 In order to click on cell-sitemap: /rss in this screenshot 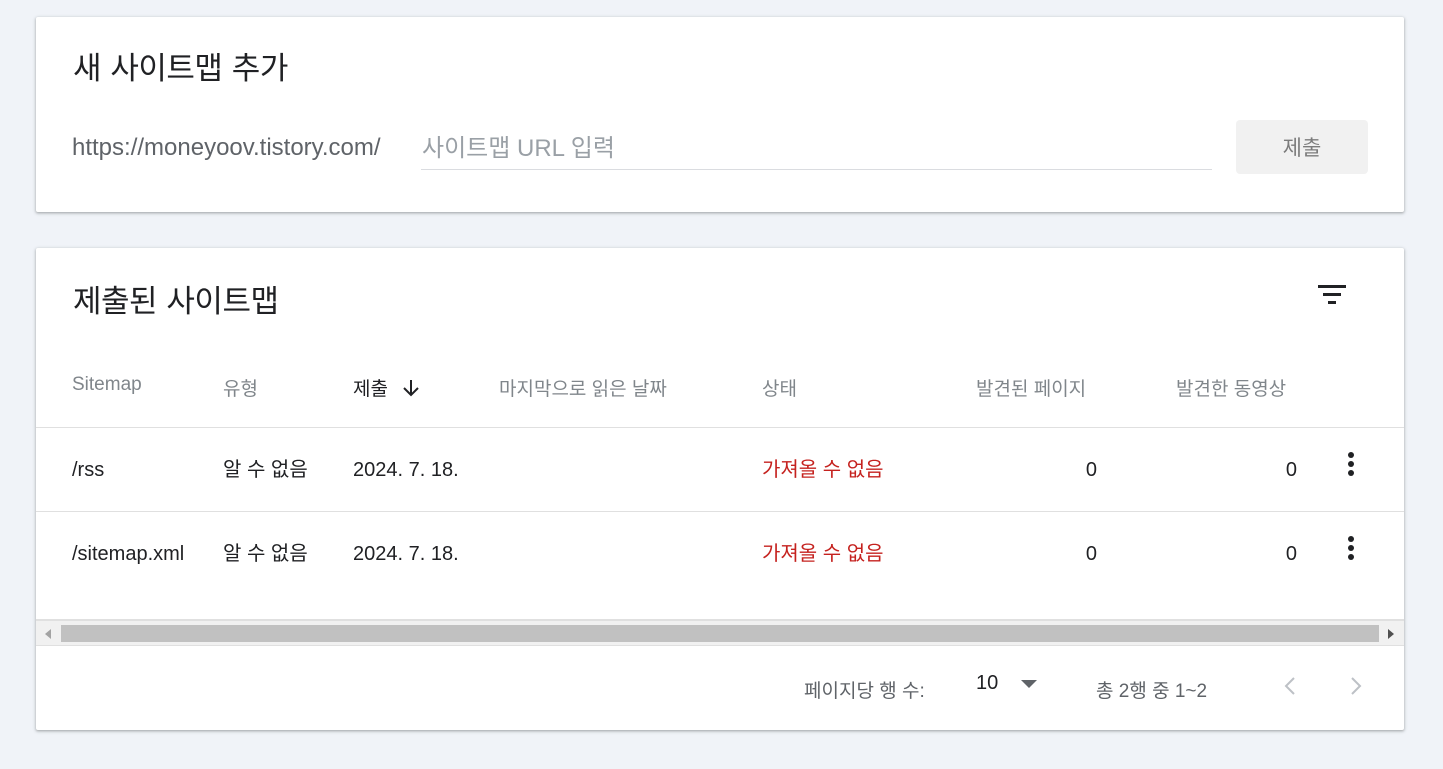, I will do `click(88, 470)`.